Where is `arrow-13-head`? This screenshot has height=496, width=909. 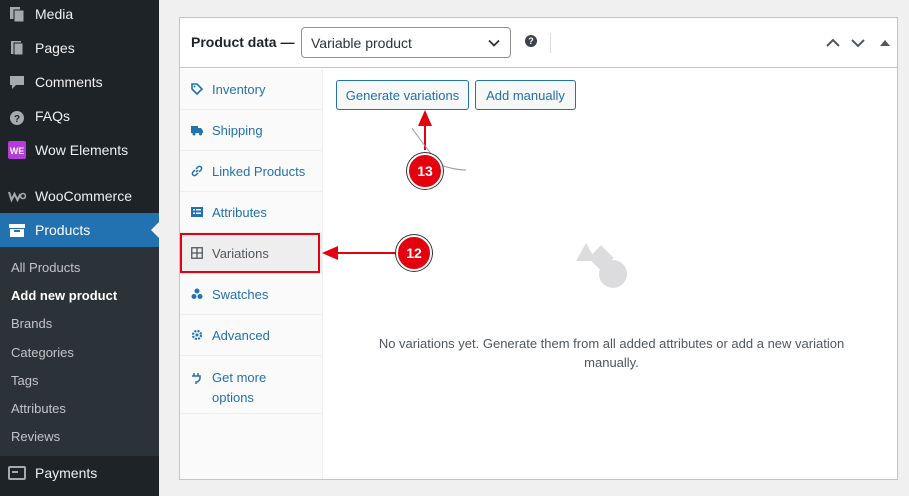
arrow-13-head is located at coordinates (425, 118).